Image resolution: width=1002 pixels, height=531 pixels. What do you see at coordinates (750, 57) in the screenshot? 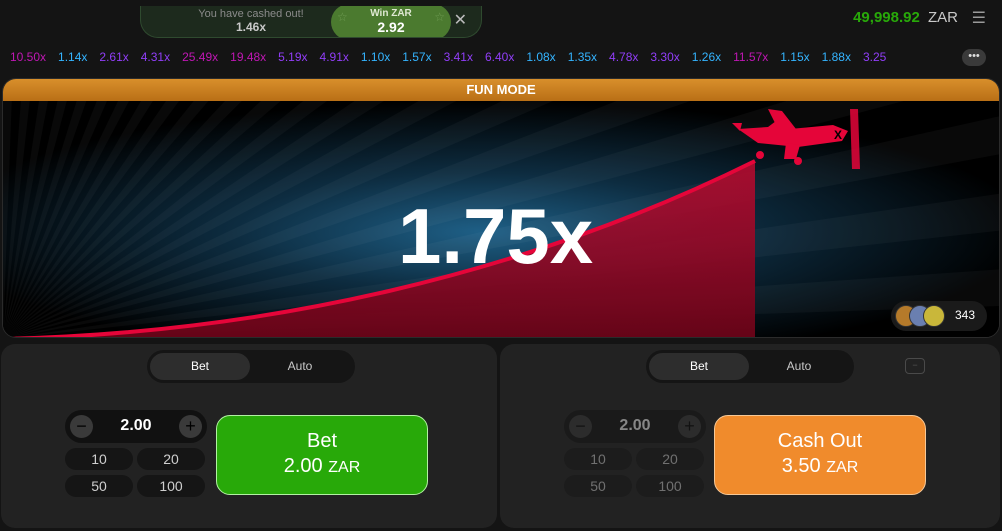
I see `history-item: 11.57x` at bounding box center [750, 57].